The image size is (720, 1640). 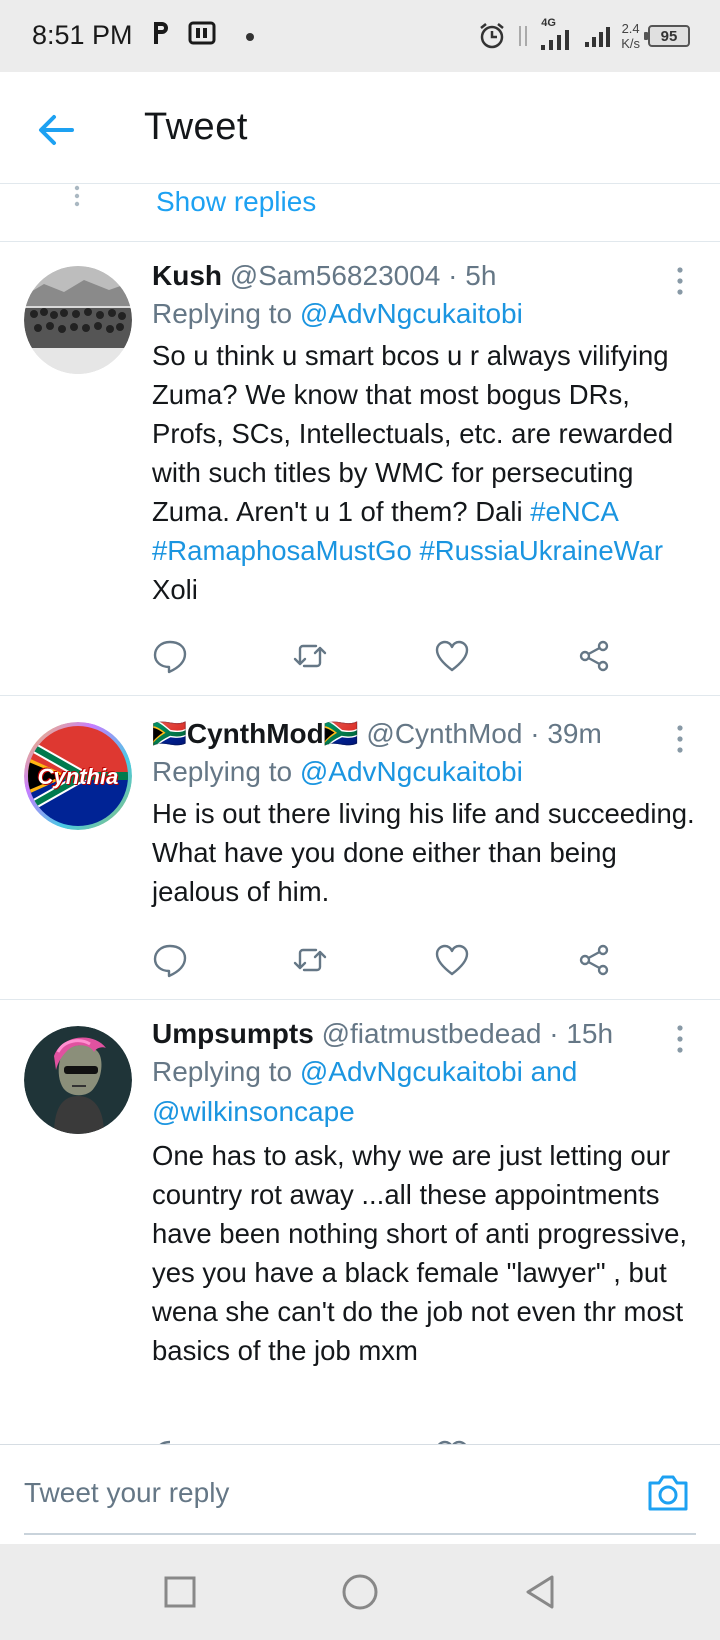 What do you see at coordinates (492, 36) in the screenshot?
I see `alarm-icon` at bounding box center [492, 36].